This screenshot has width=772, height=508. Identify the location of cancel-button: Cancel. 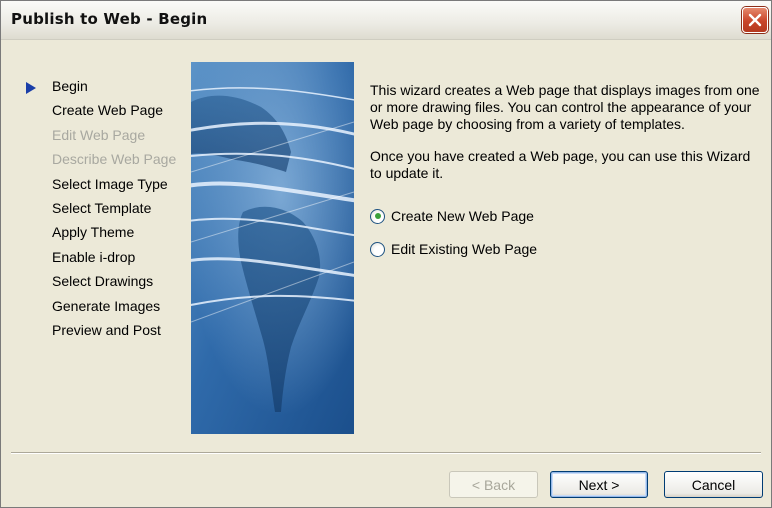
(713, 484).